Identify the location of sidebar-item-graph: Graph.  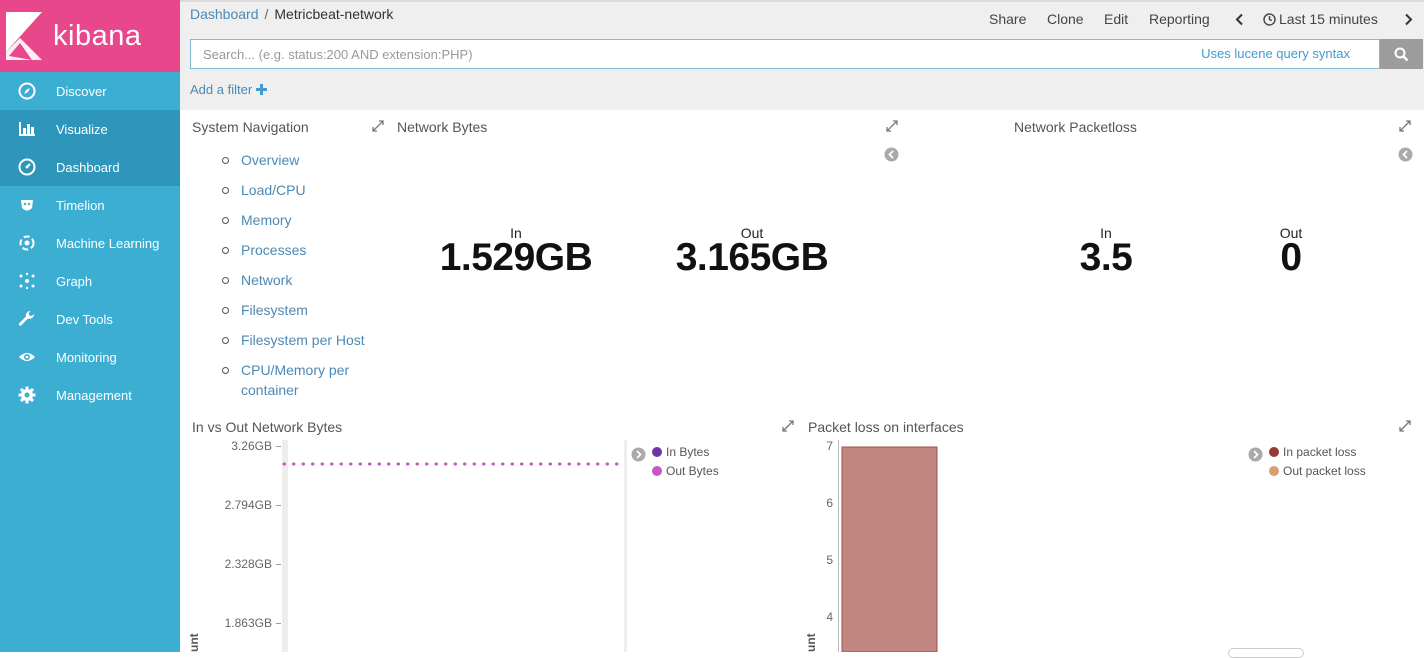
(90, 281).